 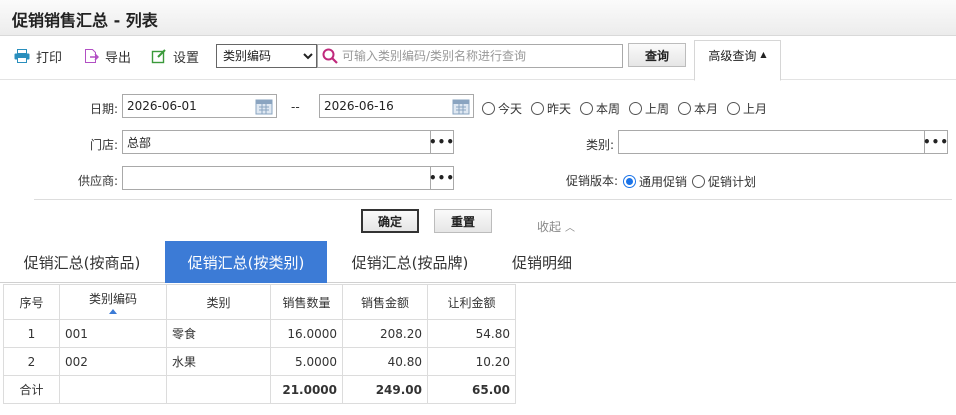 What do you see at coordinates (542, 262) in the screenshot?
I see `tab-detail: 促销明细` at bounding box center [542, 262].